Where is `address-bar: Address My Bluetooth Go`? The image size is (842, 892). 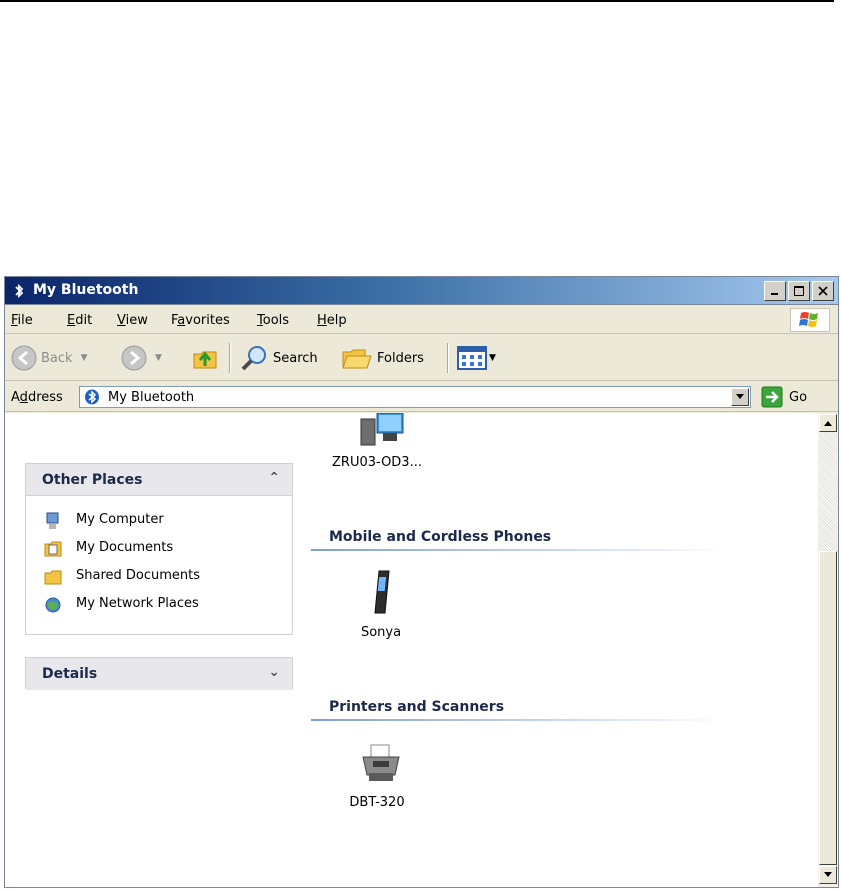
address-bar: Address My Bluetooth Go is located at coordinates (421, 397).